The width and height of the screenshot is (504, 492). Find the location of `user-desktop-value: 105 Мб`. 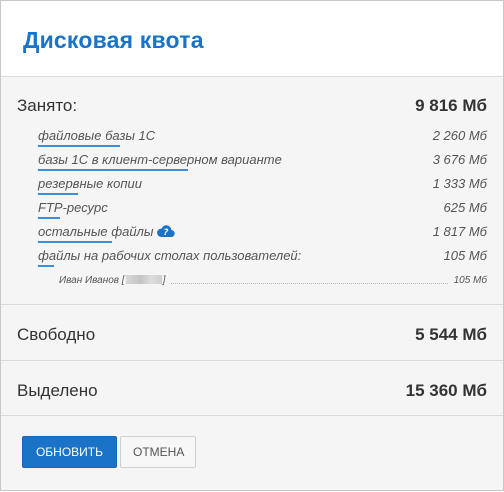

user-desktop-value: 105 Мб is located at coordinates (470, 280).